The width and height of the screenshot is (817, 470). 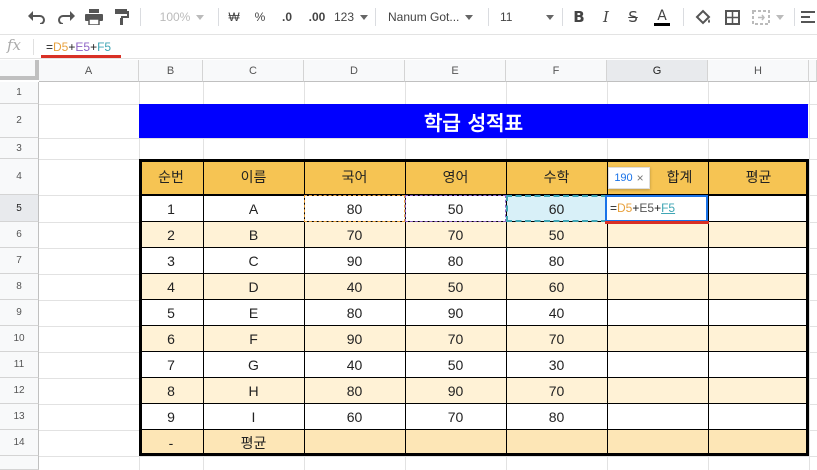 I want to click on cell-formula-ref-f5: F5, so click(x=668, y=208).